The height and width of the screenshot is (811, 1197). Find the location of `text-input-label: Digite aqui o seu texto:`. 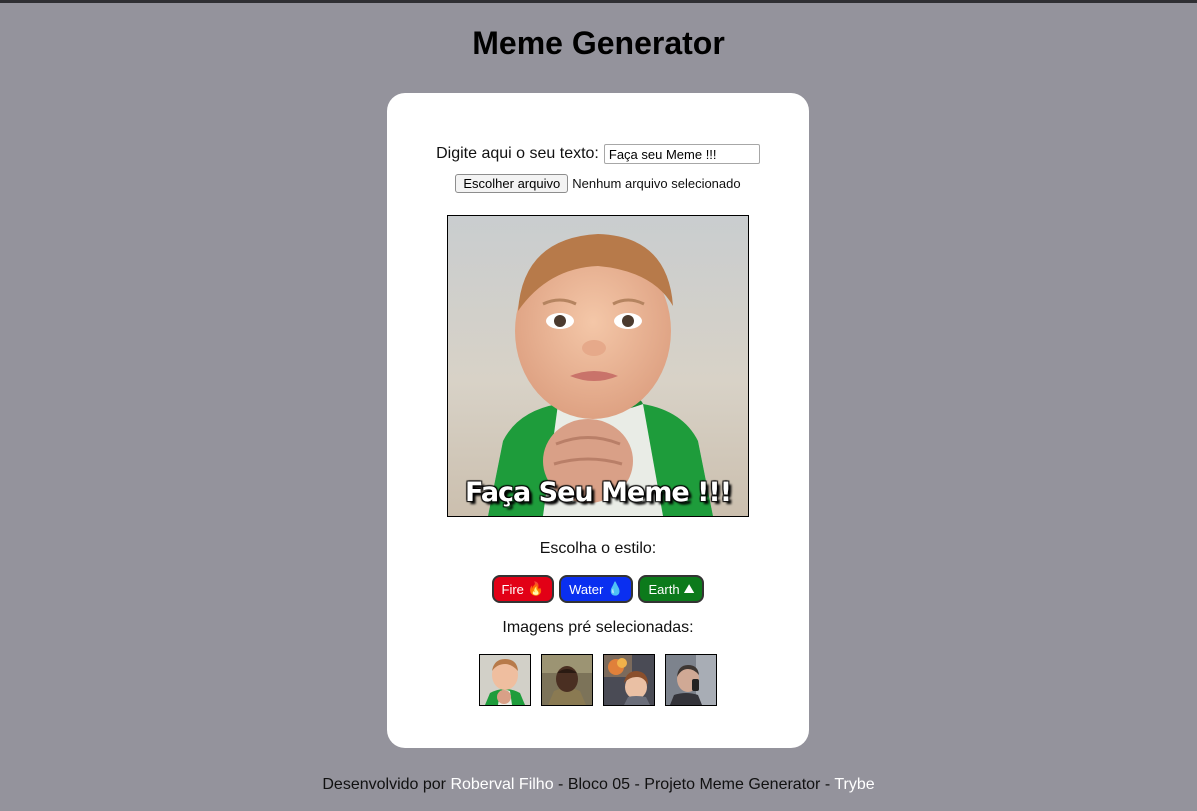

text-input-label: Digite aqui o seu texto: is located at coordinates (517, 153).